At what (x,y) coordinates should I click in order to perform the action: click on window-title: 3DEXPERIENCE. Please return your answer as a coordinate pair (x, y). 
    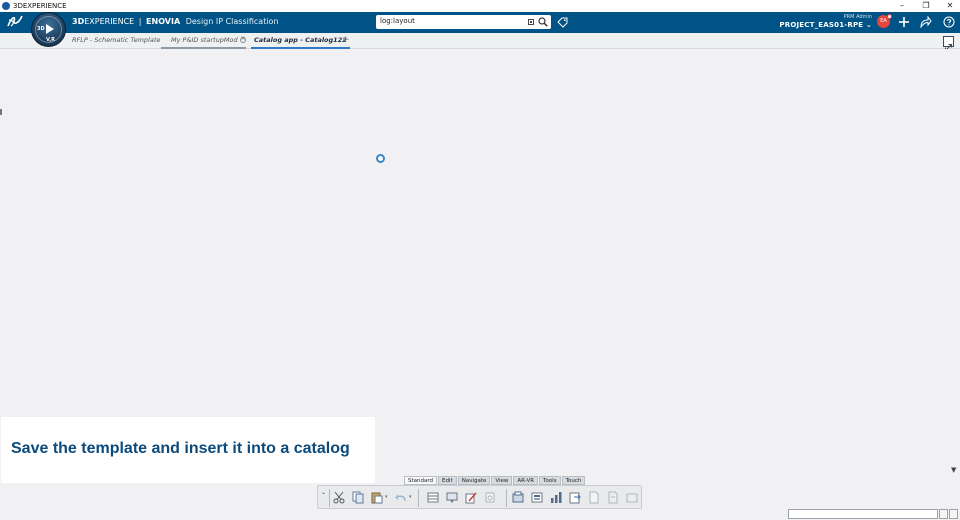
    Looking at the image, I should click on (40, 6).